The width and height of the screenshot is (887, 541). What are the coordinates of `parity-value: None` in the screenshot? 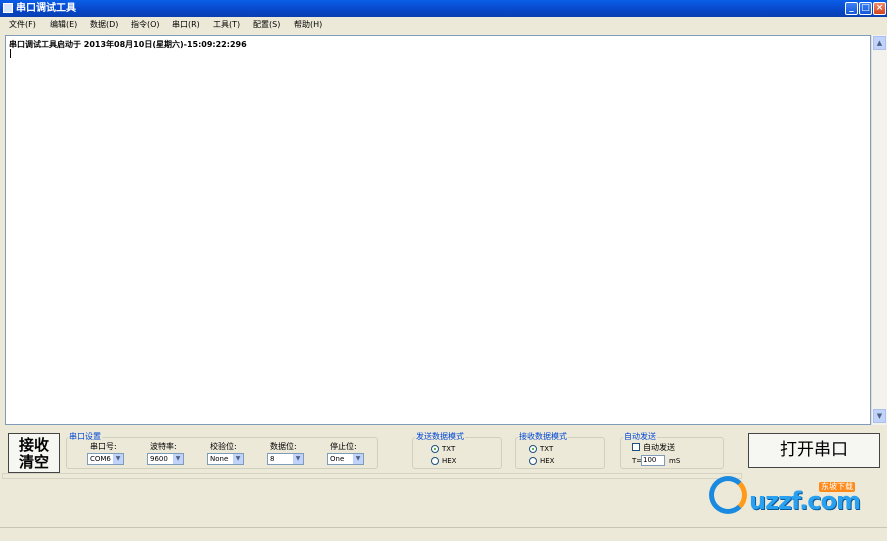 It's located at (219, 459).